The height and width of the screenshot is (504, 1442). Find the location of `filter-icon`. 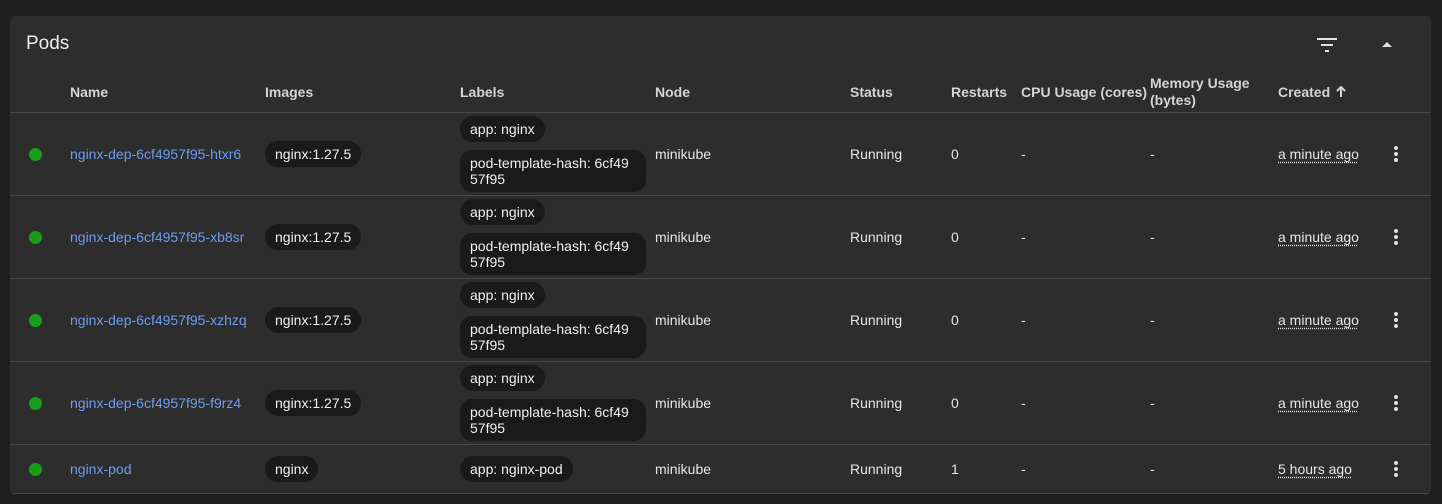

filter-icon is located at coordinates (1327, 45).